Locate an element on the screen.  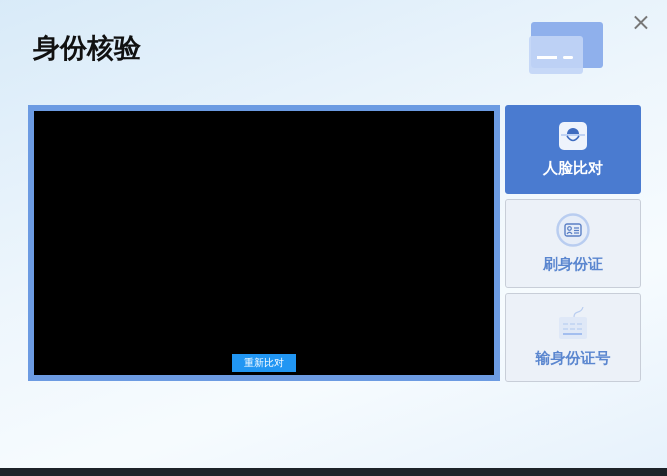
card-icon is located at coordinates (566, 48).